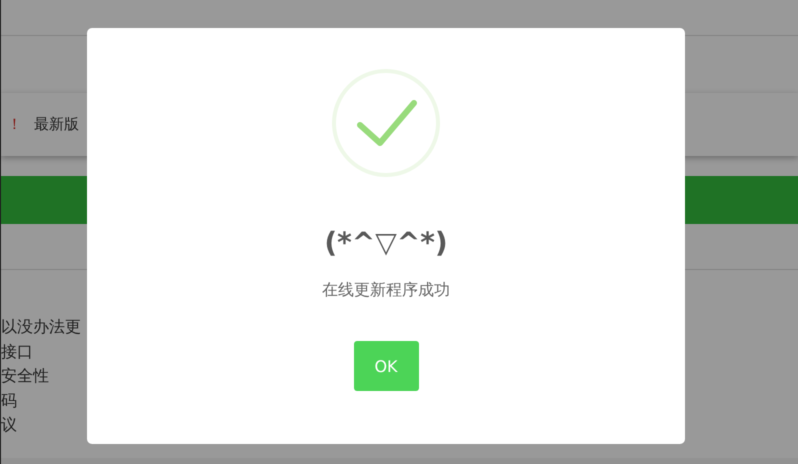  What do you see at coordinates (9, 401) in the screenshot?
I see `list-text: 码` at bounding box center [9, 401].